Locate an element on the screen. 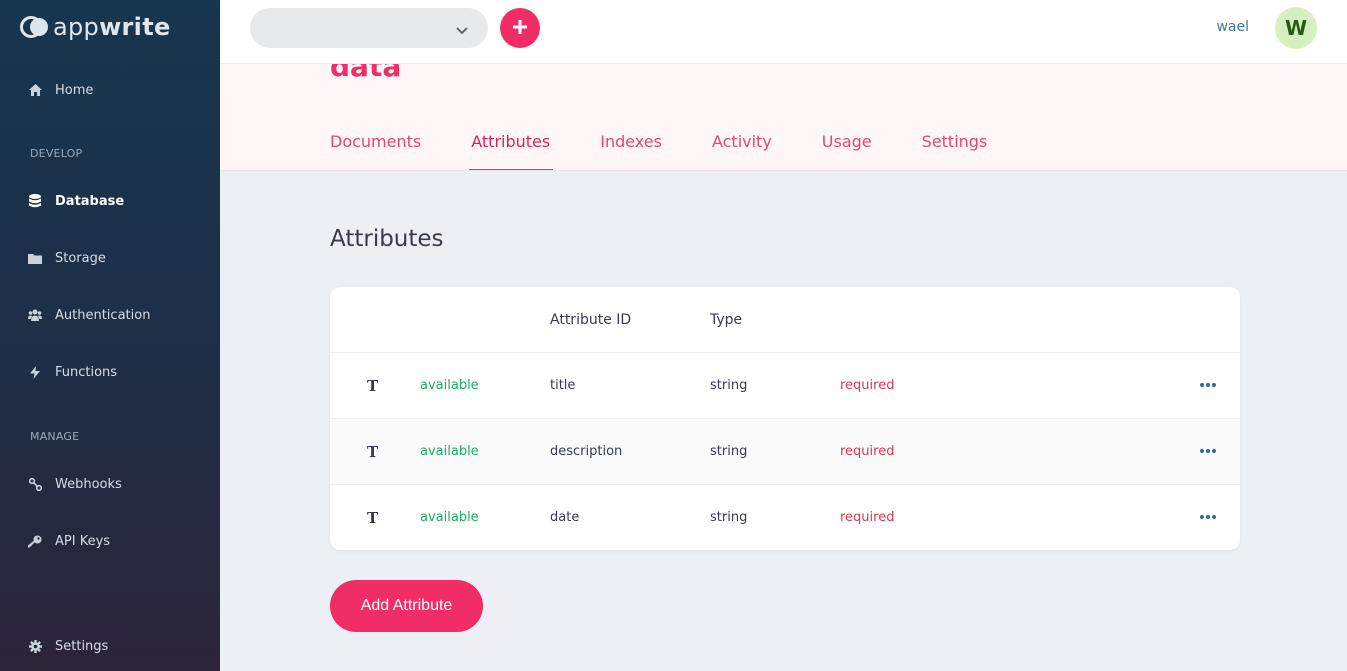  sidebar-item-label: Settings is located at coordinates (82, 646).